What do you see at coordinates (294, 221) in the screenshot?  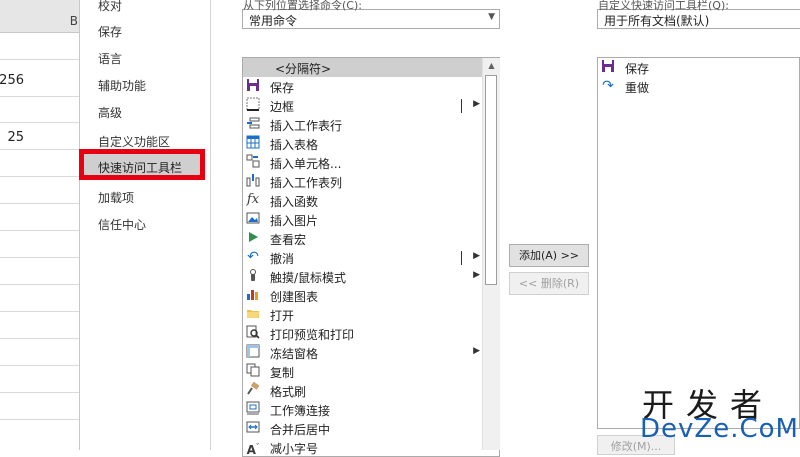 I see `list-item-label: 插入图片` at bounding box center [294, 221].